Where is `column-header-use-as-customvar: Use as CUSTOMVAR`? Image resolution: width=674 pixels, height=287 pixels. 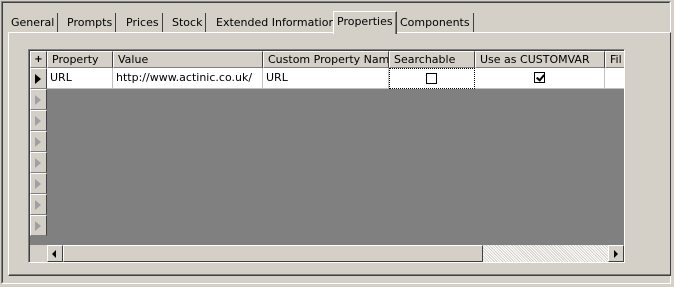
column-header-use-as-customvar: Use as CUSTOMVAR is located at coordinates (540, 59).